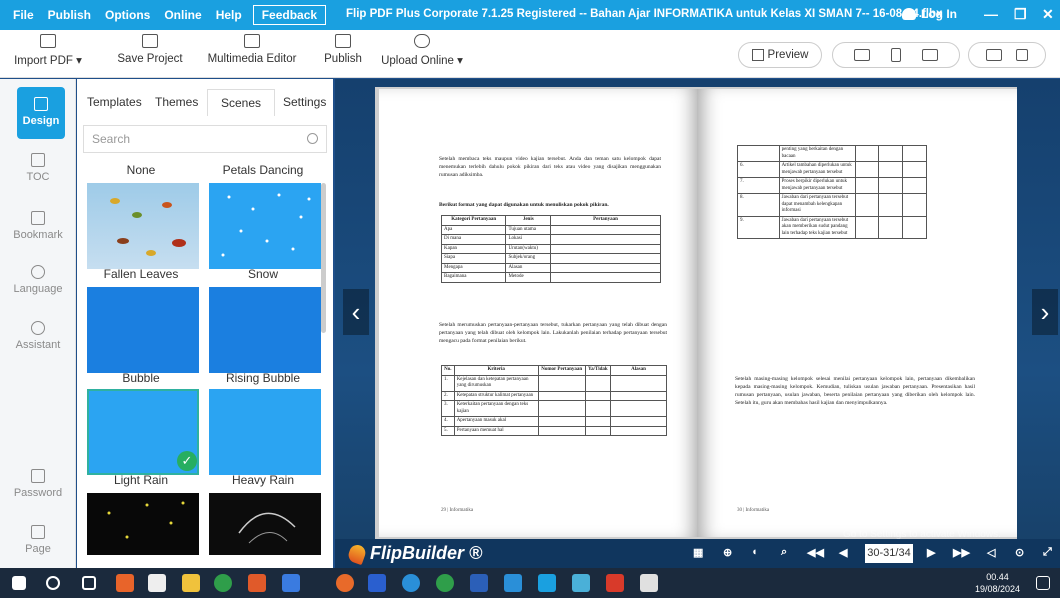 The width and height of the screenshot is (1060, 598). Describe the element at coordinates (38, 540) in the screenshot. I see `nav-page: Page` at that location.